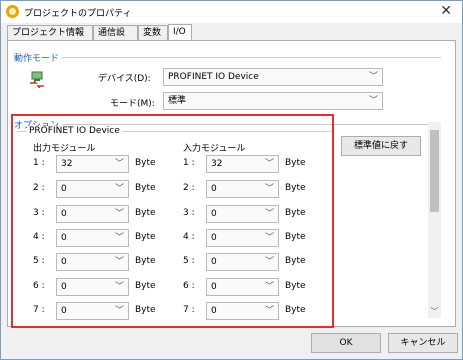 The width and height of the screenshot is (463, 360). I want to click on scrollbar-thumb, so click(434, 171).